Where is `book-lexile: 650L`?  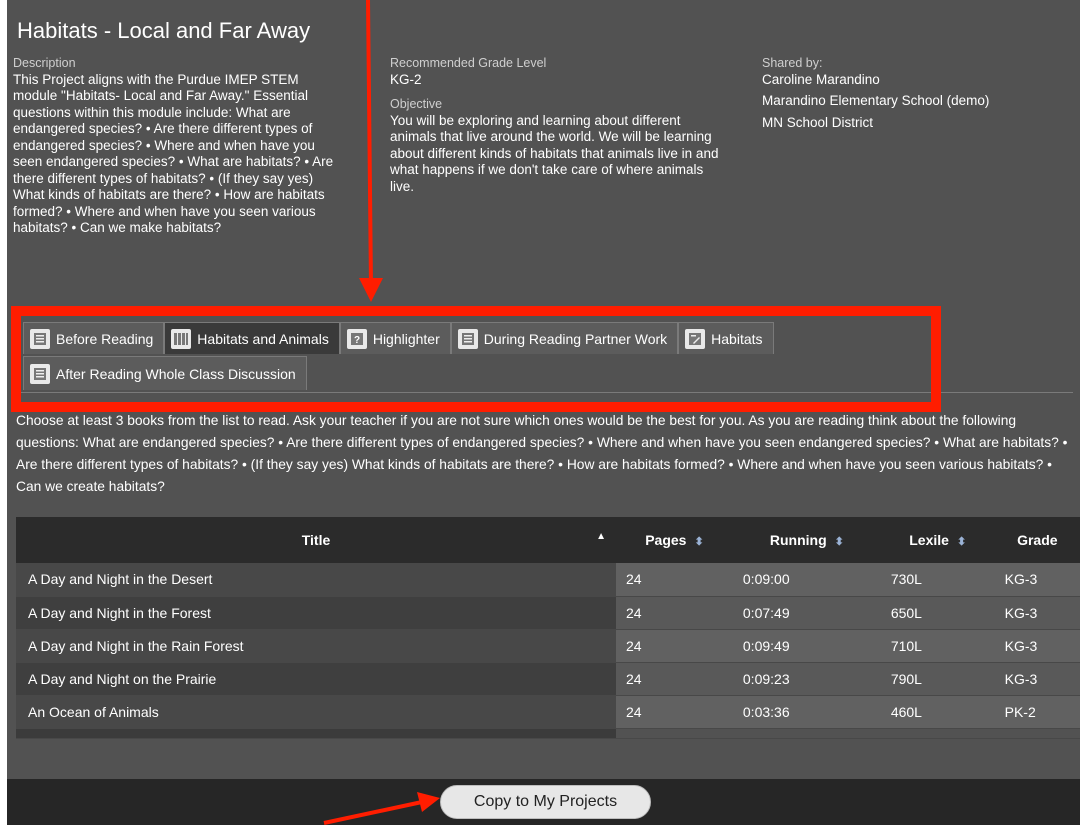 book-lexile: 650L is located at coordinates (937, 613).